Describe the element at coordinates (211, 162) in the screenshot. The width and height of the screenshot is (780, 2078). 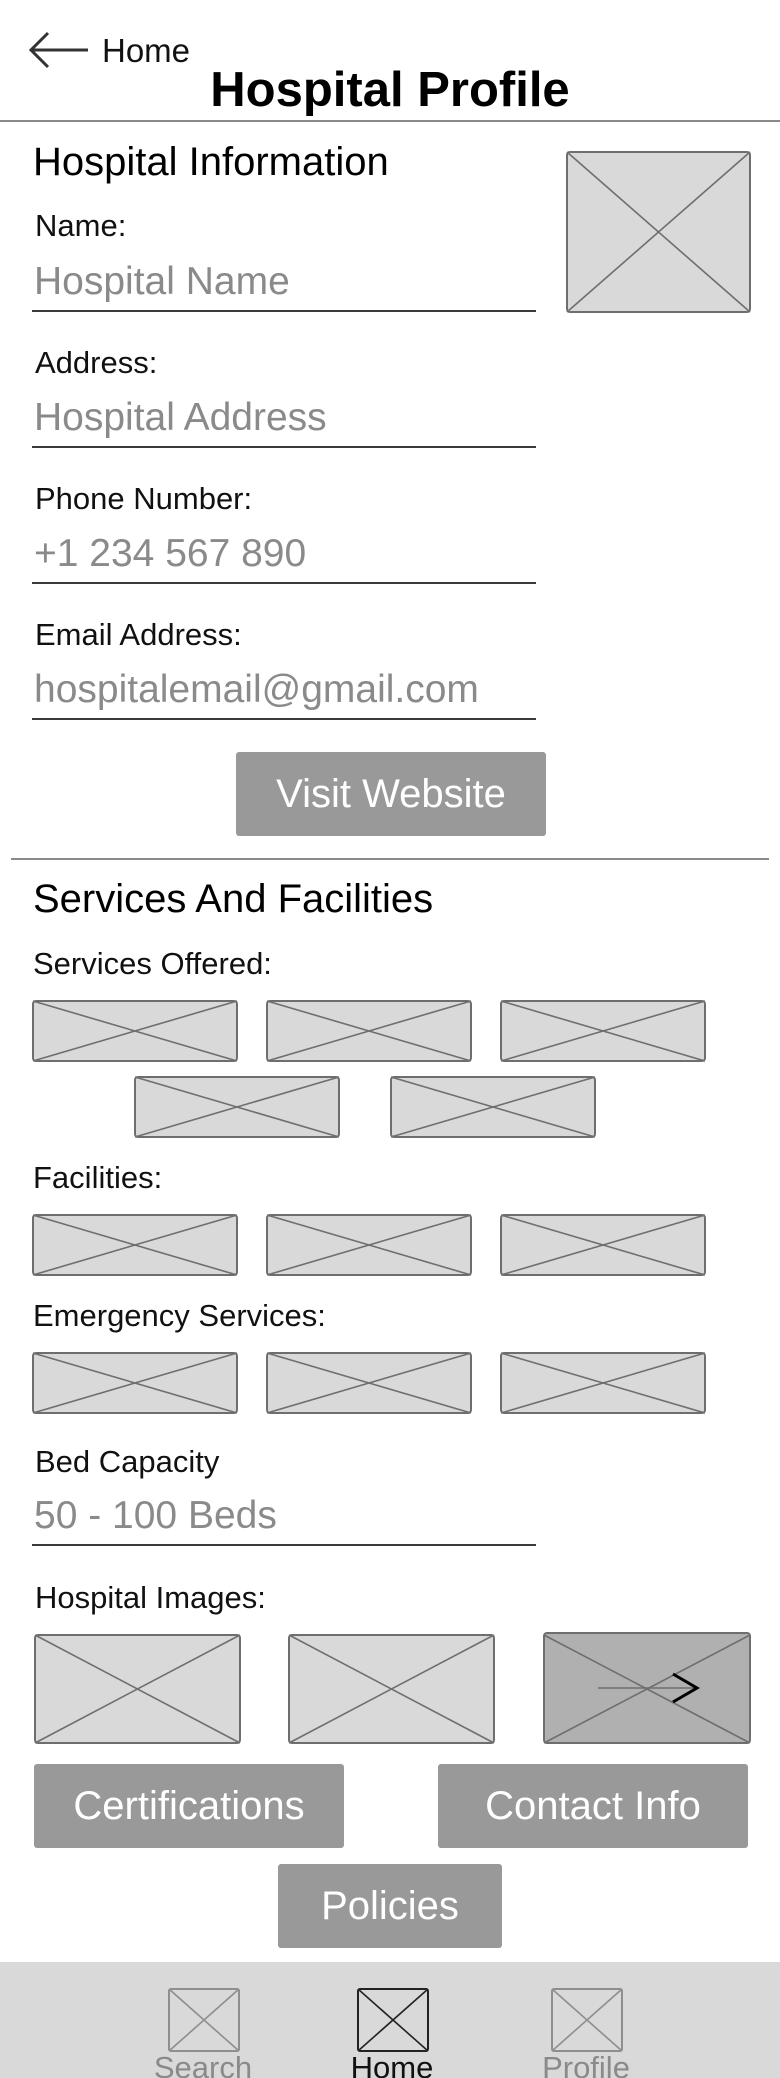
I see `hospital-info-heading: Hospital Information` at that location.